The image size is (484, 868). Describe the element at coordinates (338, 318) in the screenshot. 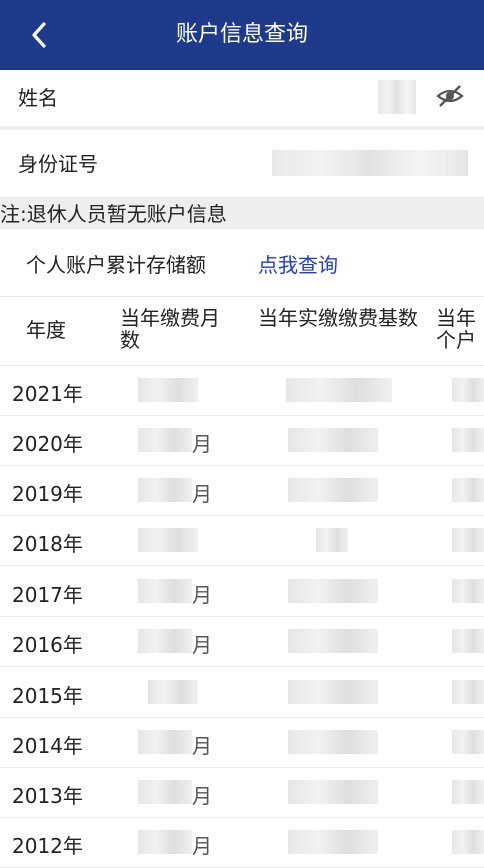

I see `col-base: 当年实缴缴费基数` at that location.